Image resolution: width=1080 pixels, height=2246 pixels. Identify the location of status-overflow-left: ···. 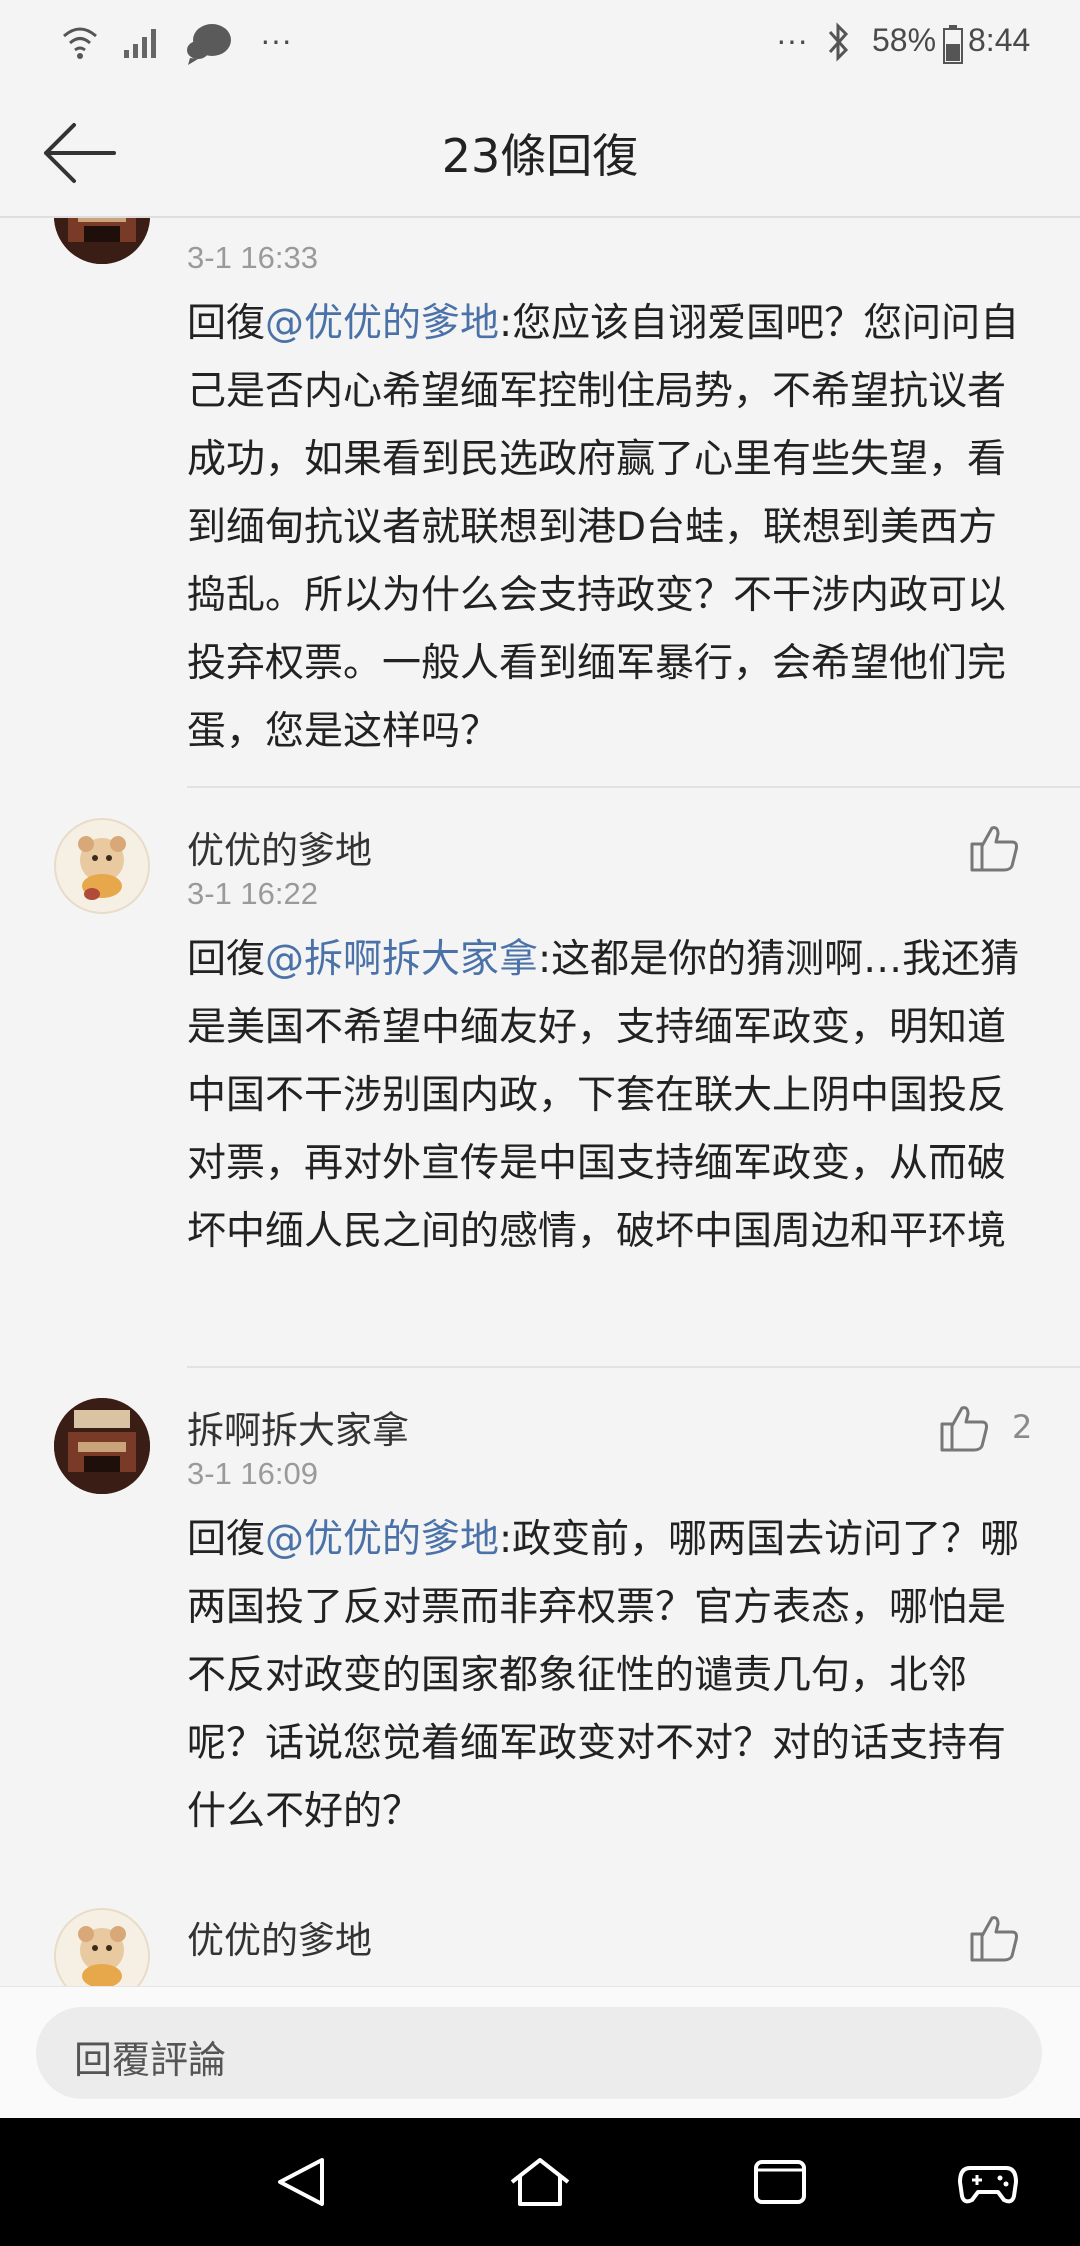
(276, 40).